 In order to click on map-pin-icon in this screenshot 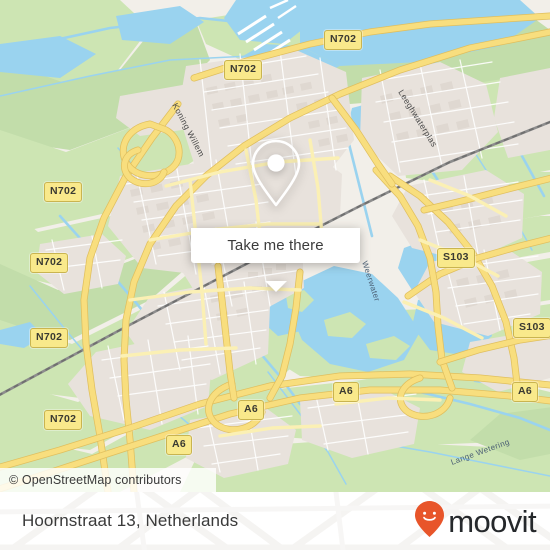, I will do `click(276, 175)`.